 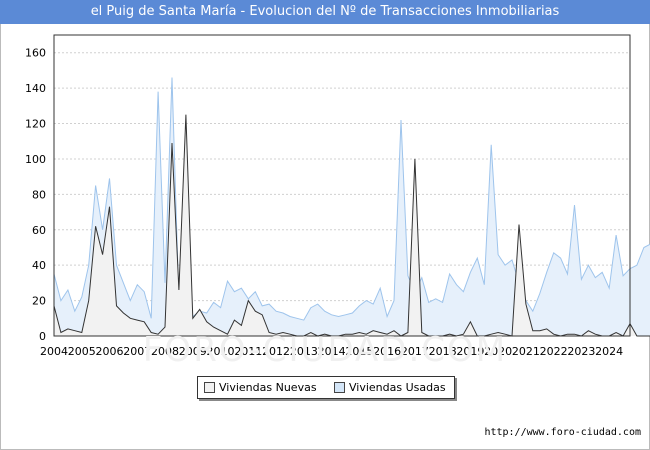 I want to click on legend: Viviendas Nuevas Viviendas Usadas, so click(x=326, y=387).